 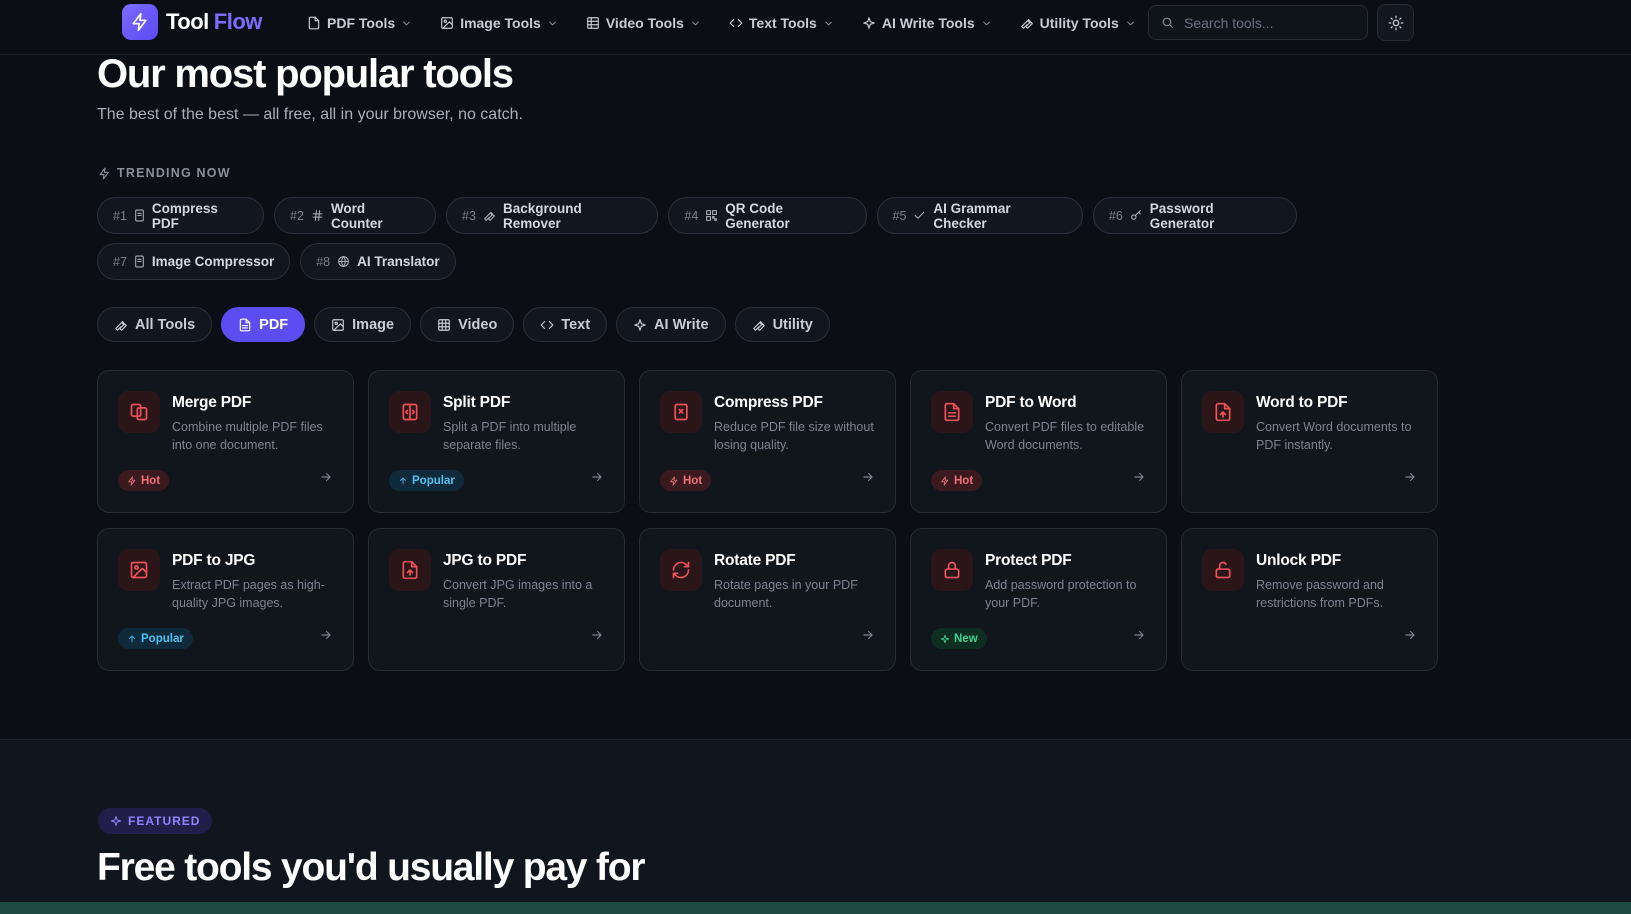 I want to click on trending-rank: #4, so click(x=691, y=215).